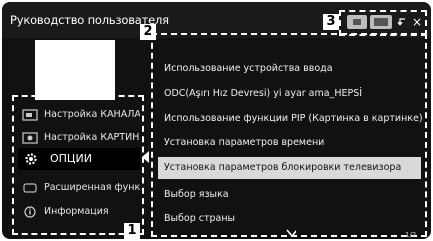  I want to click on menu-item-country: Выбор страны, so click(289, 219).